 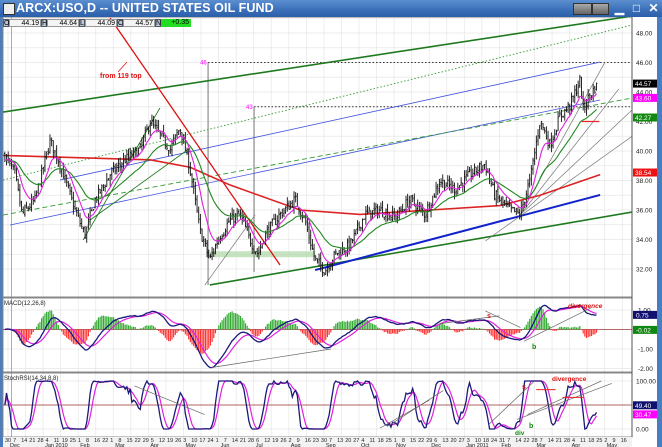 I want to click on price-tick-label: 46.00, so click(x=644, y=63).